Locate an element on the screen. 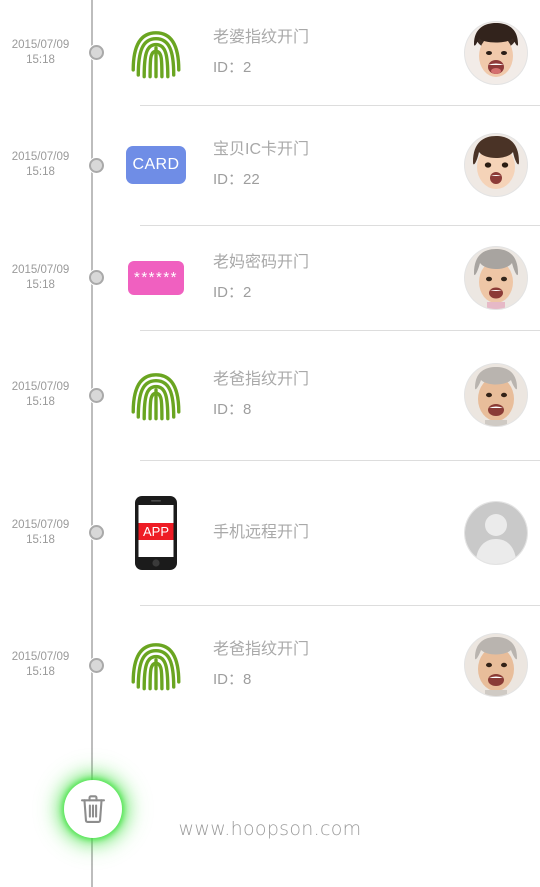 Image resolution: width=540 pixels, height=887 pixels. method-icon-cell: APP is located at coordinates (156, 532).